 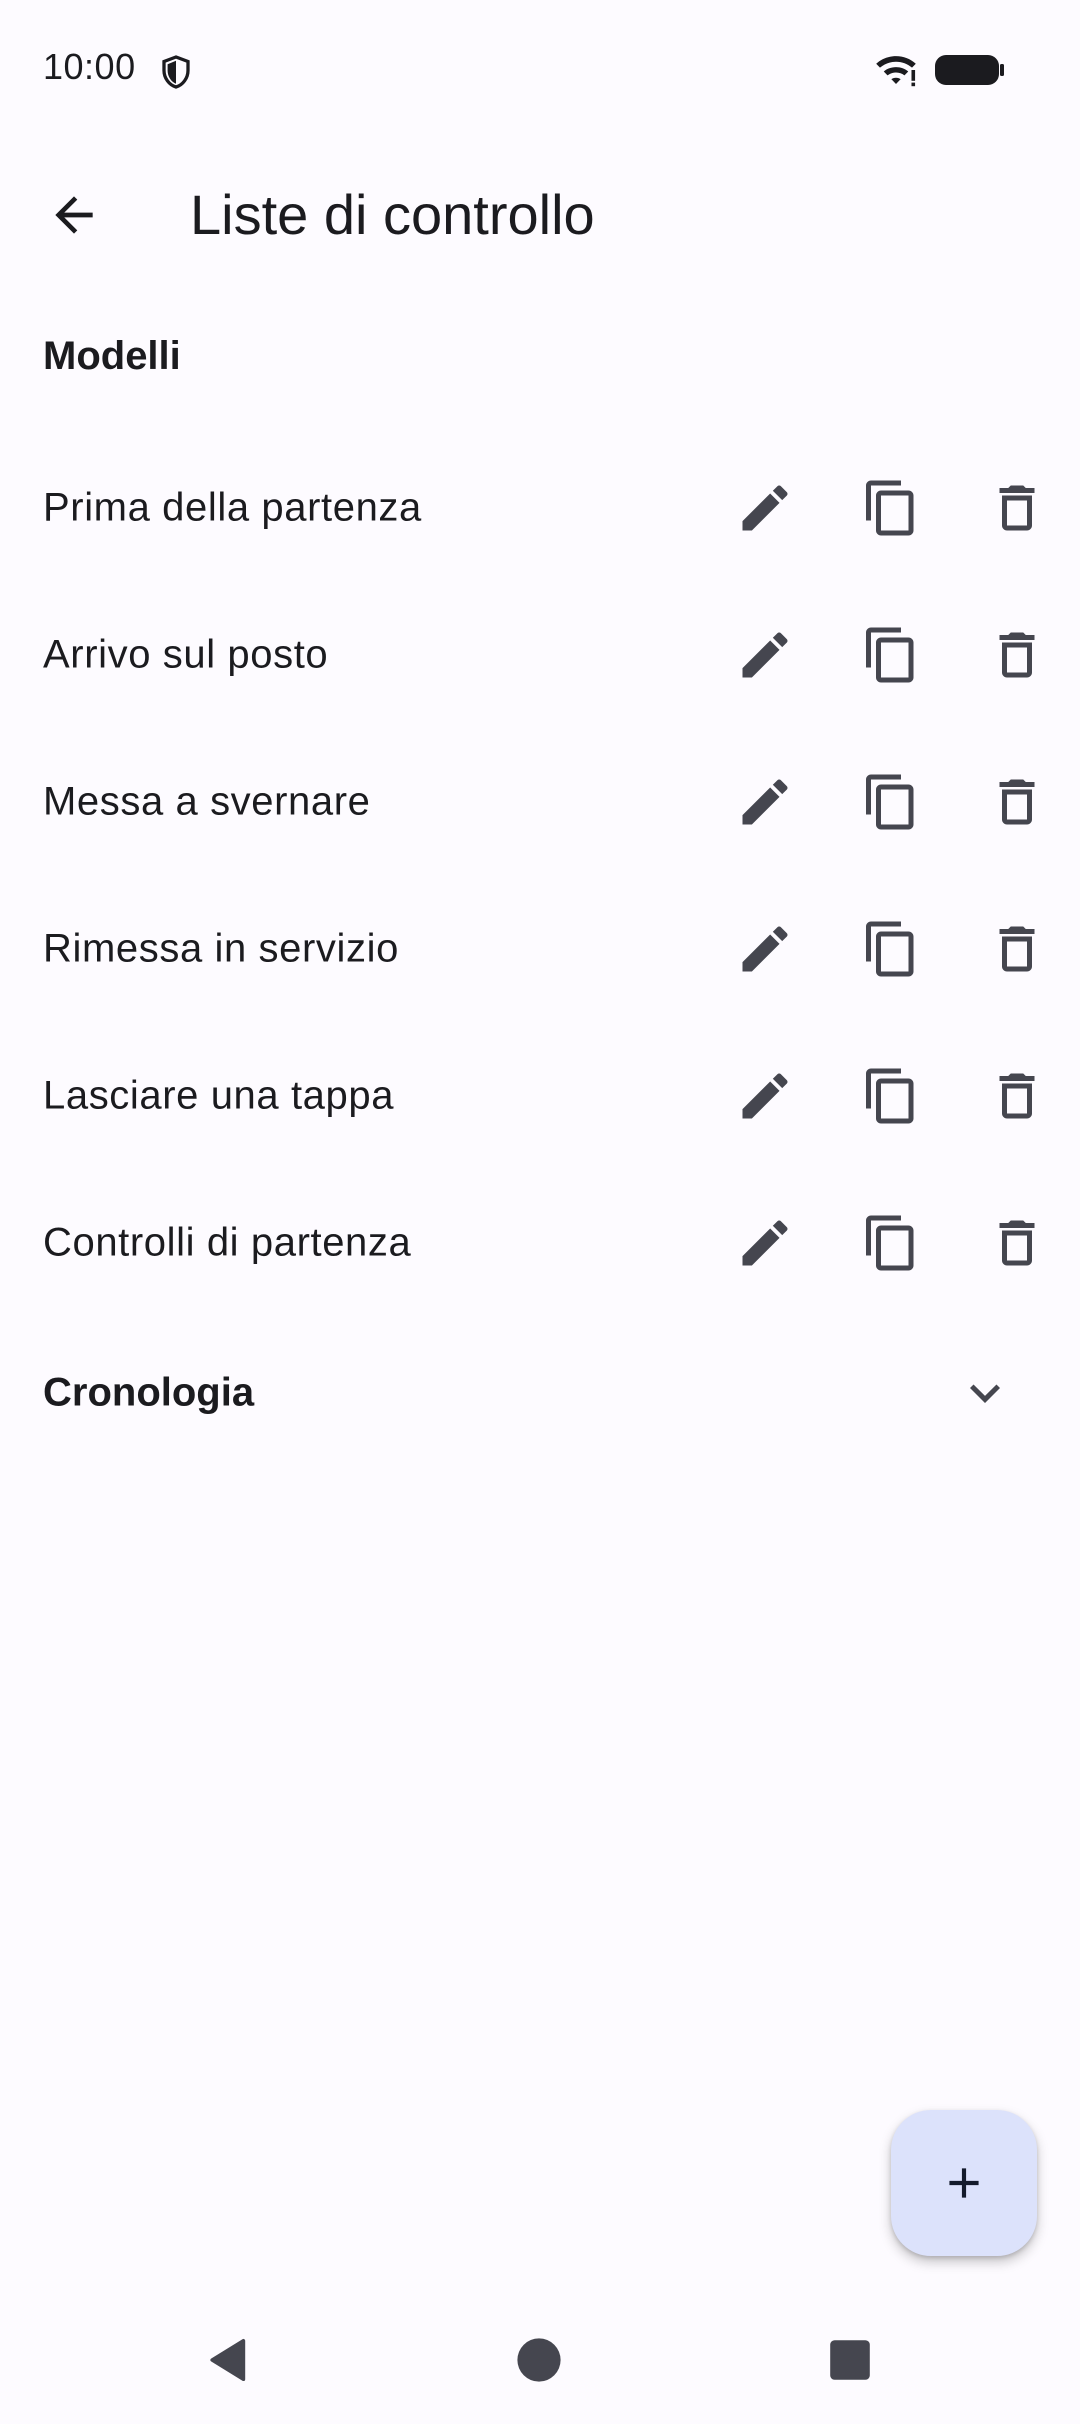 I want to click on chevron-down-icon, so click(x=985, y=1393).